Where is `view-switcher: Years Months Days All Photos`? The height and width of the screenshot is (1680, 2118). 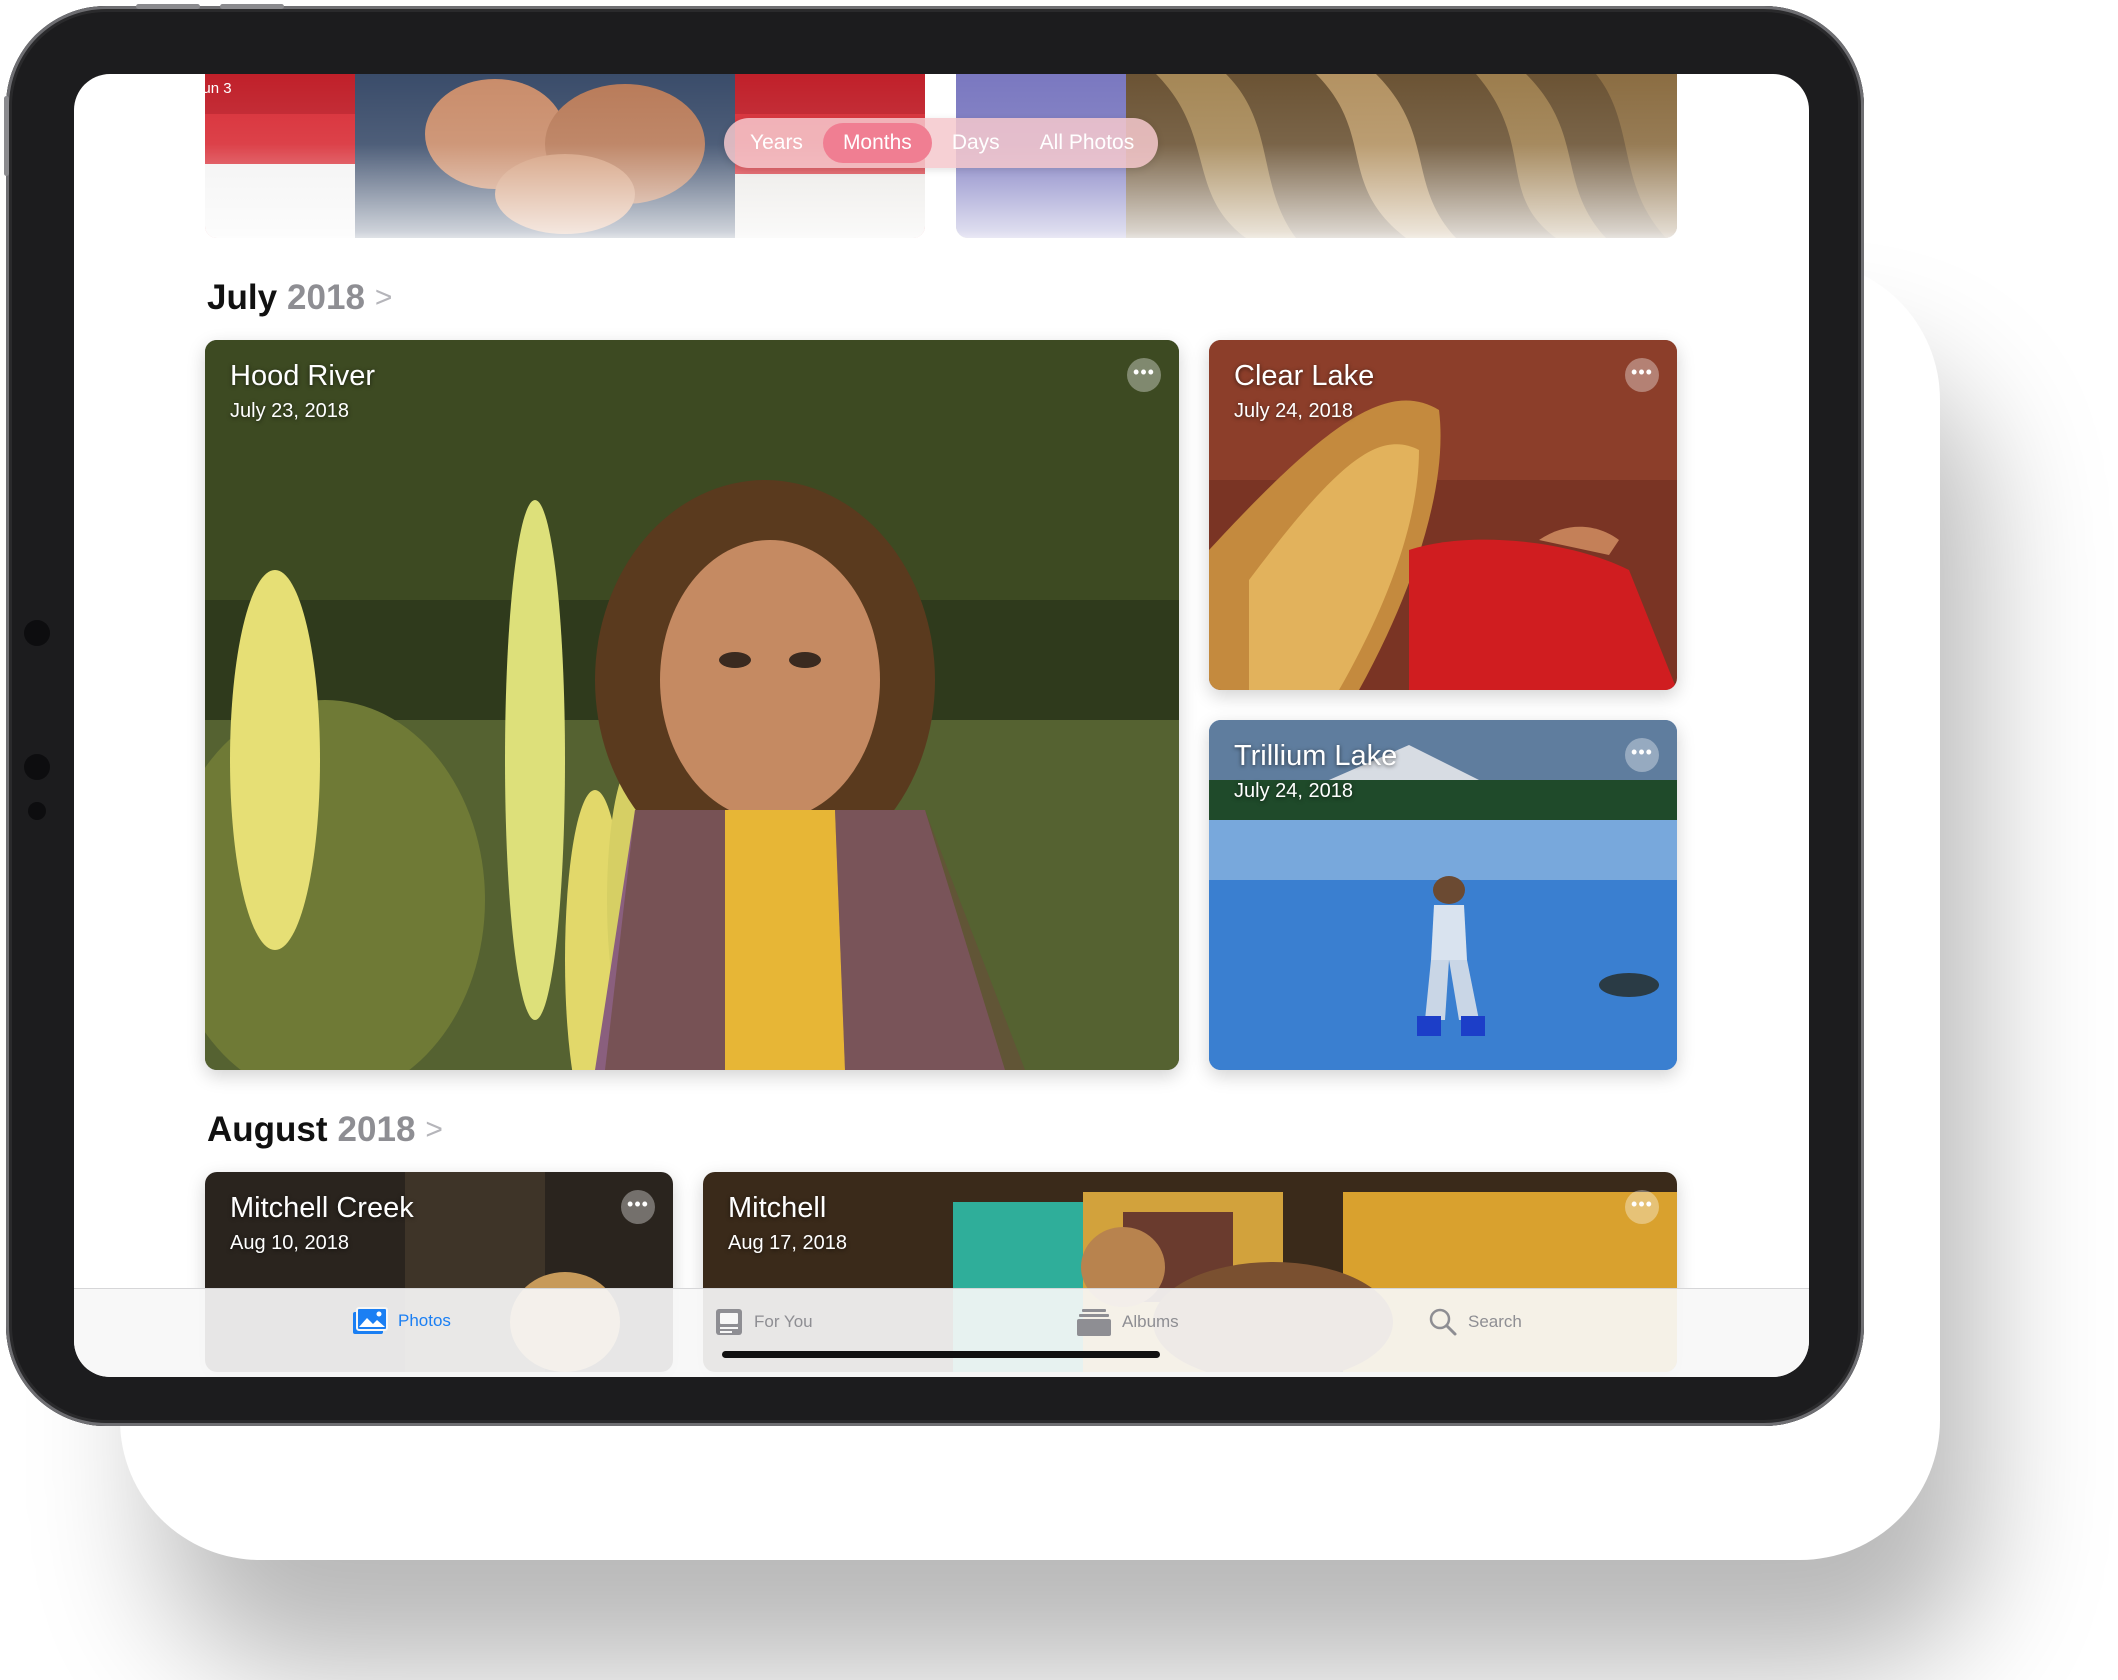
view-switcher: Years Months Days All Photos is located at coordinates (941, 143).